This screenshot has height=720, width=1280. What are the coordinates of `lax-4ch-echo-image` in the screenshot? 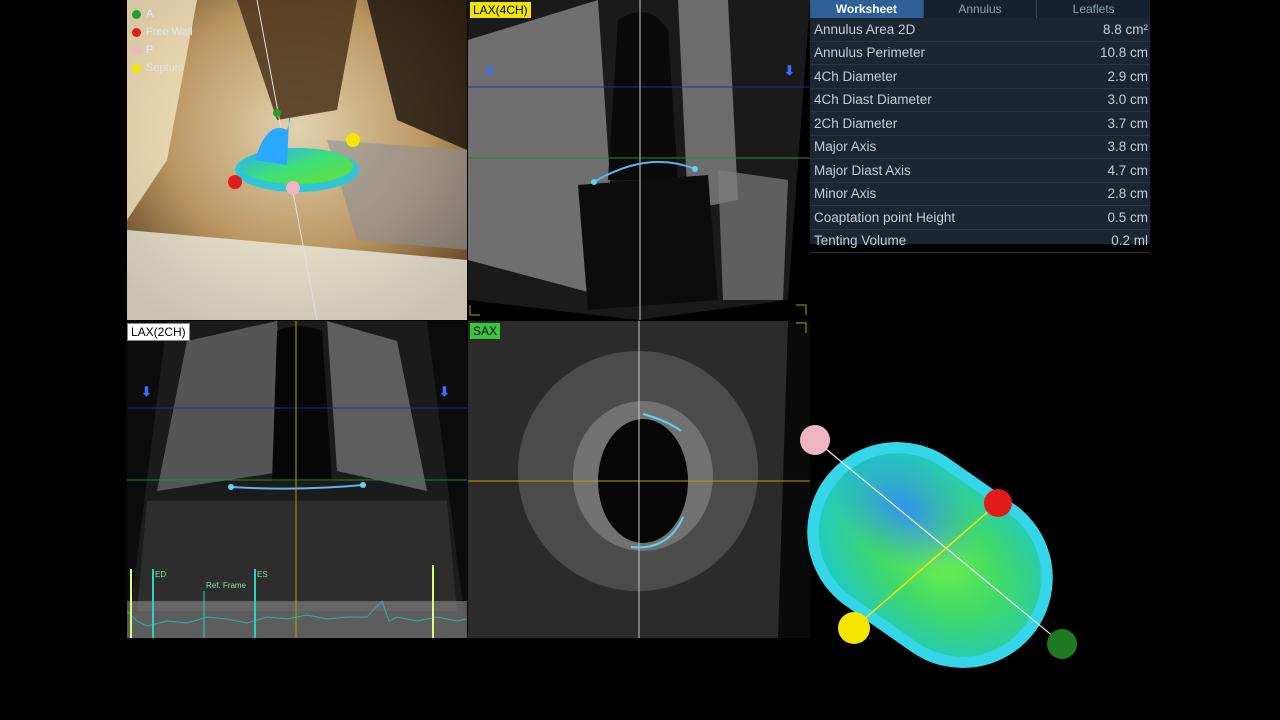 It's located at (639, 160).